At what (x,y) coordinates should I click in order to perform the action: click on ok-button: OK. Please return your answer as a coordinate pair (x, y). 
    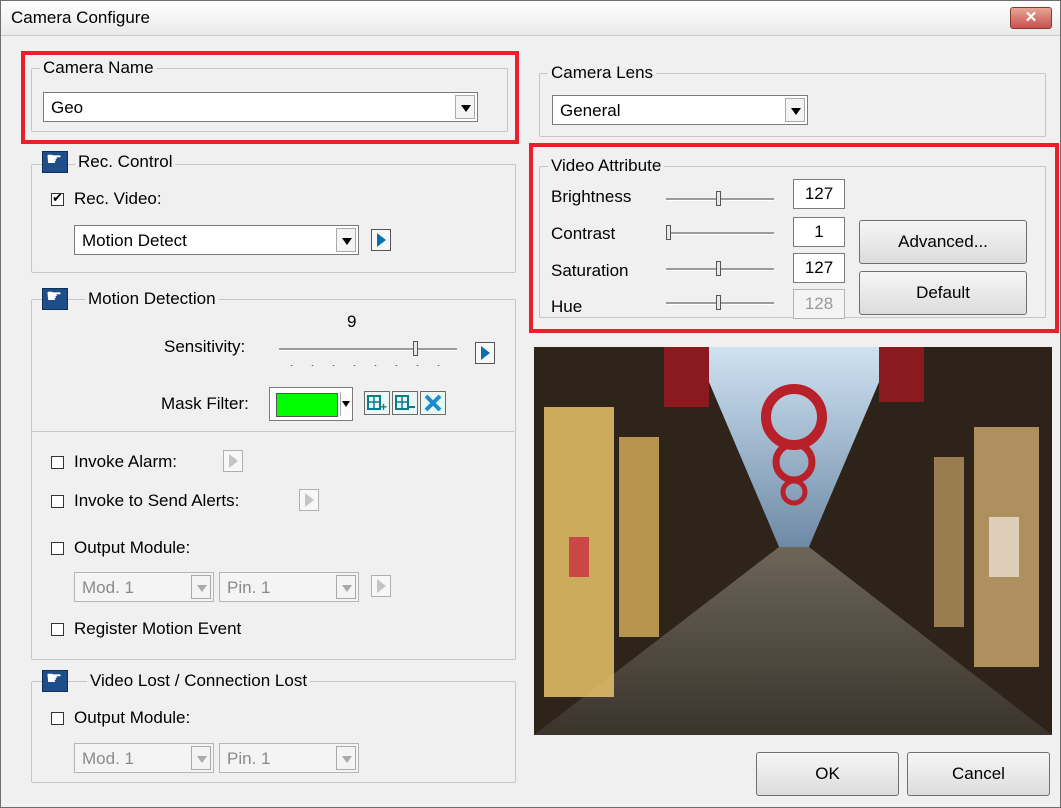
    Looking at the image, I should click on (827, 774).